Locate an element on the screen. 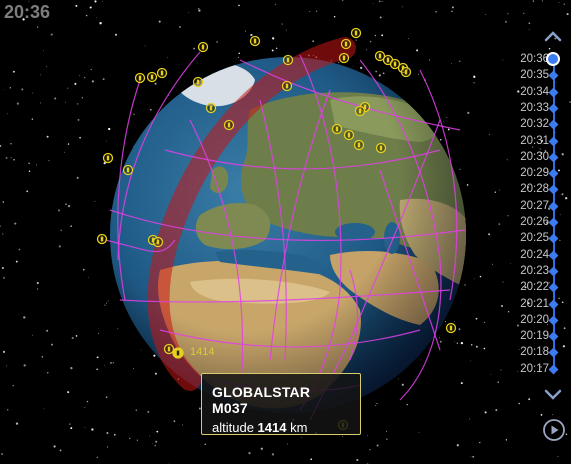 The height and width of the screenshot is (464, 571). timeline-step: 20:29 is located at coordinates (536, 173).